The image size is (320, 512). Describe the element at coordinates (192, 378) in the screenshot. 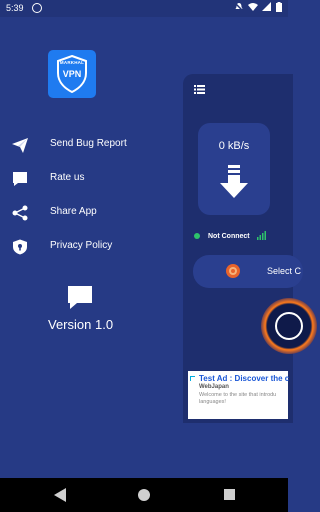

I see `ad-choices-icon` at that location.